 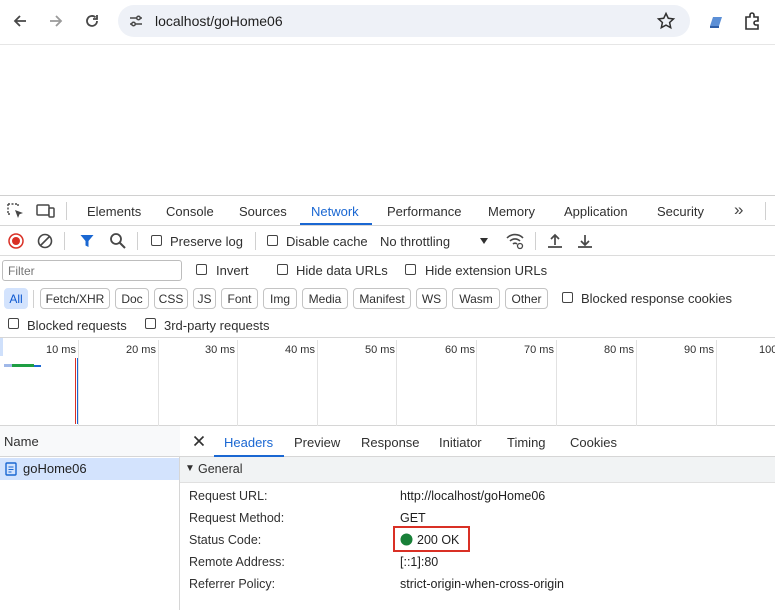 I want to click on tab-security: Security, so click(x=680, y=211).